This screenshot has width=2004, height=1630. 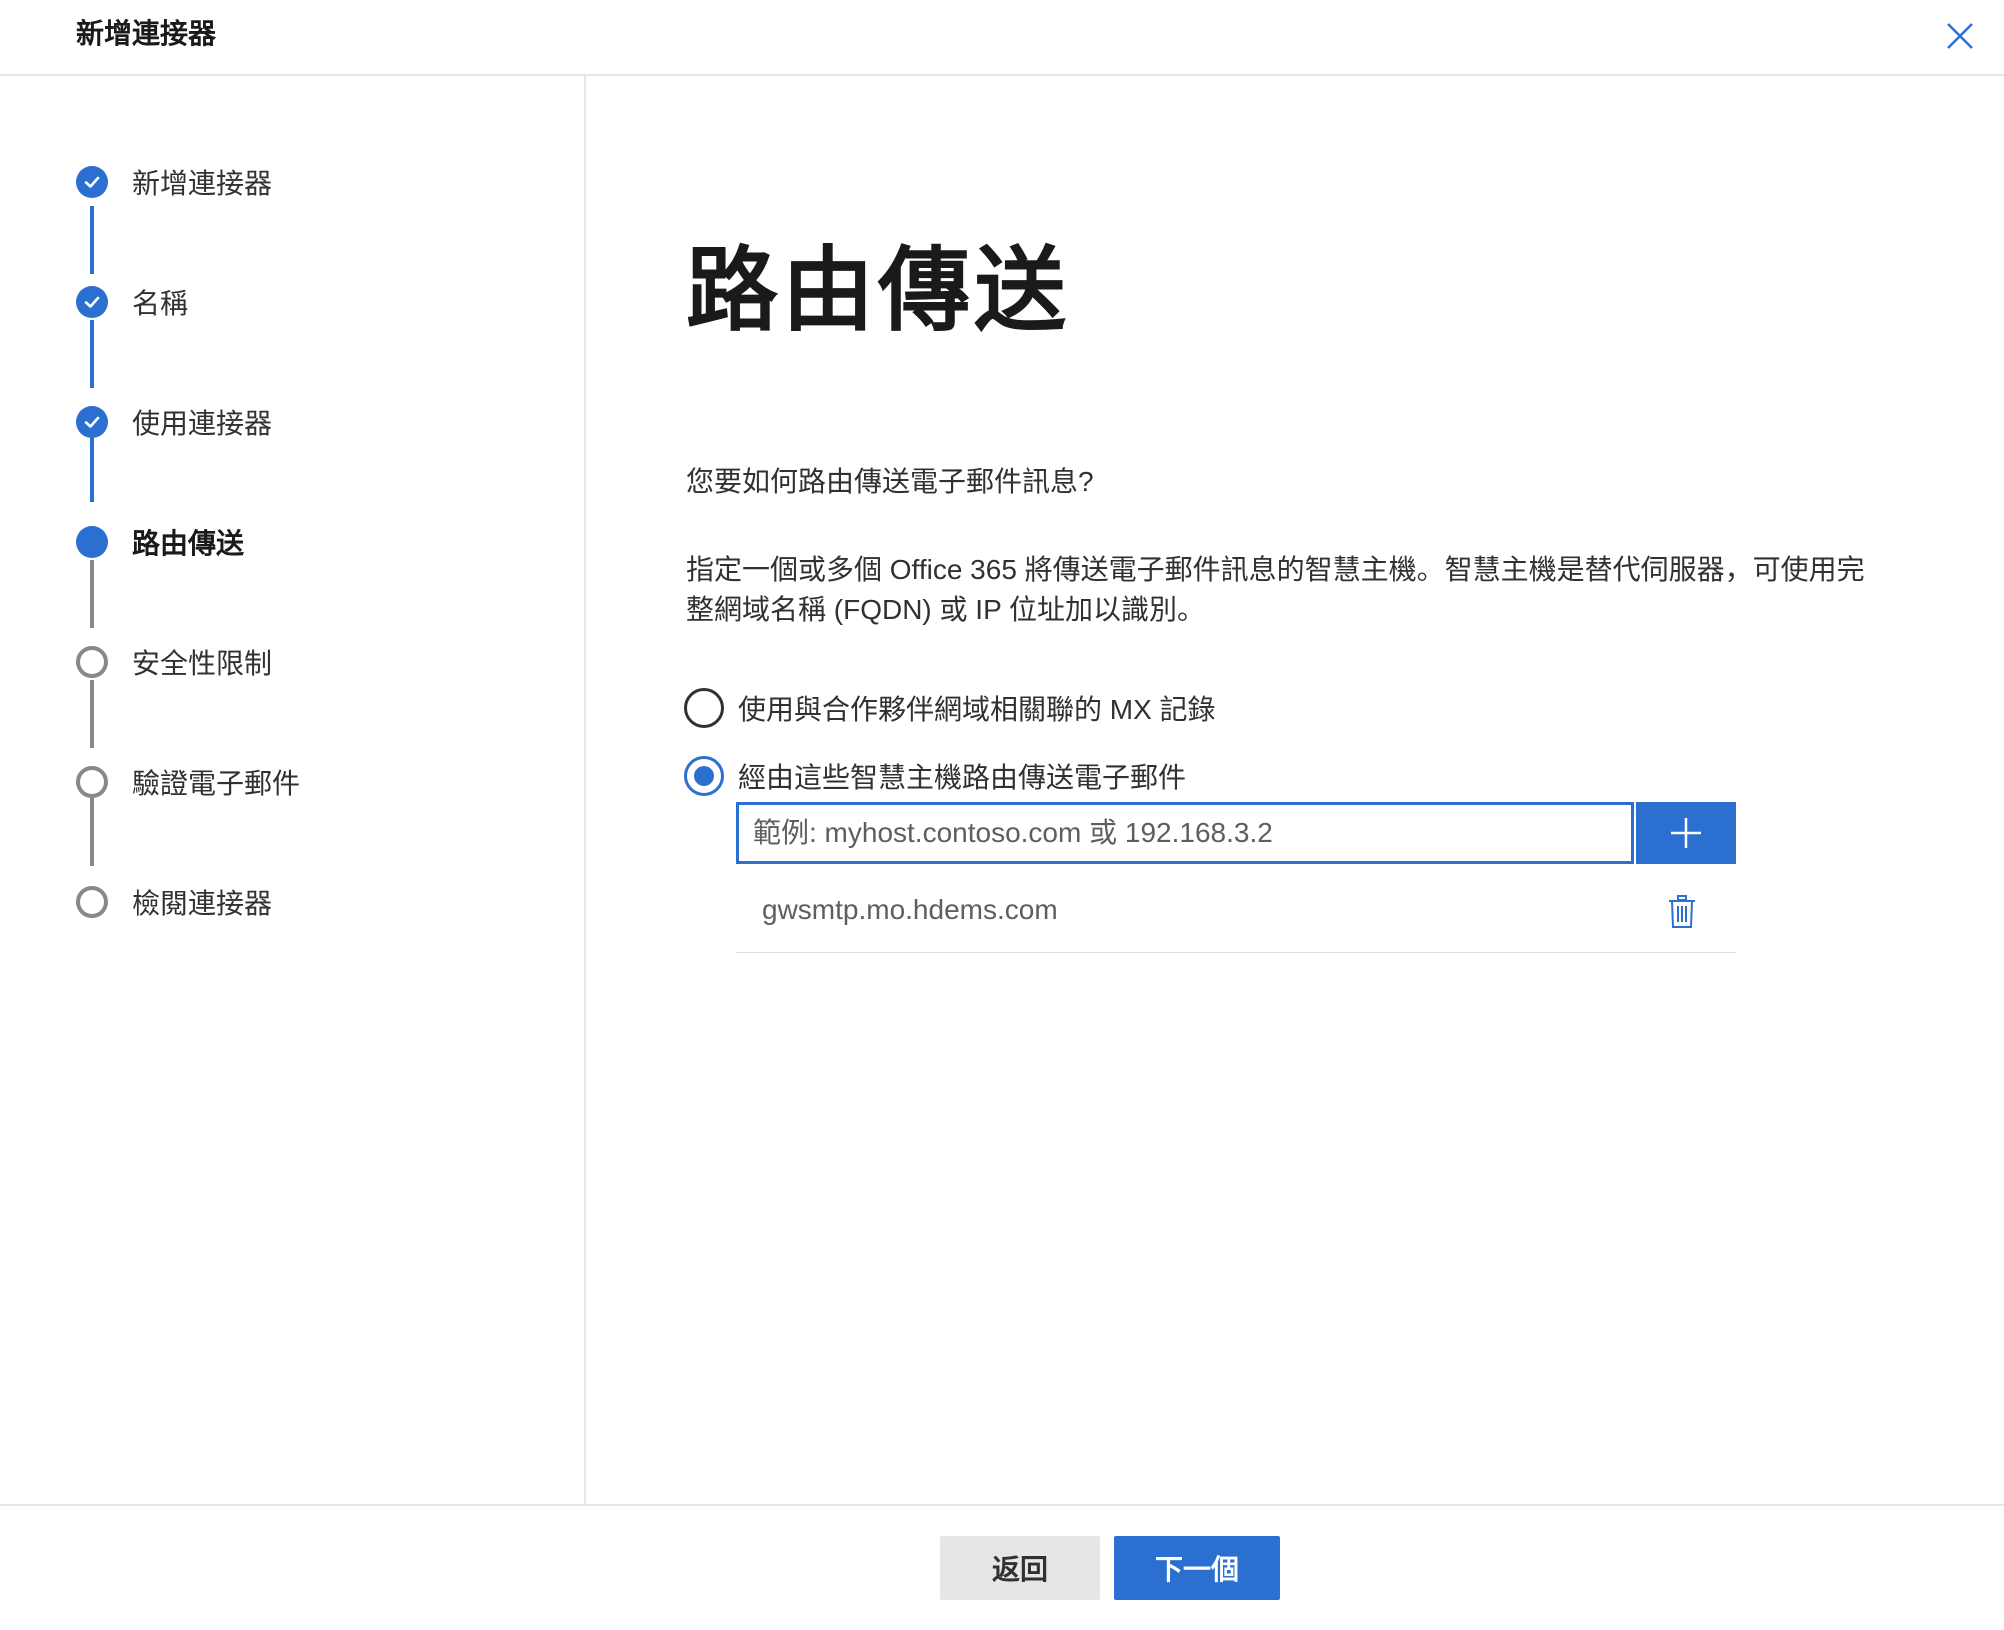 I want to click on radio-dot, so click(x=704, y=776).